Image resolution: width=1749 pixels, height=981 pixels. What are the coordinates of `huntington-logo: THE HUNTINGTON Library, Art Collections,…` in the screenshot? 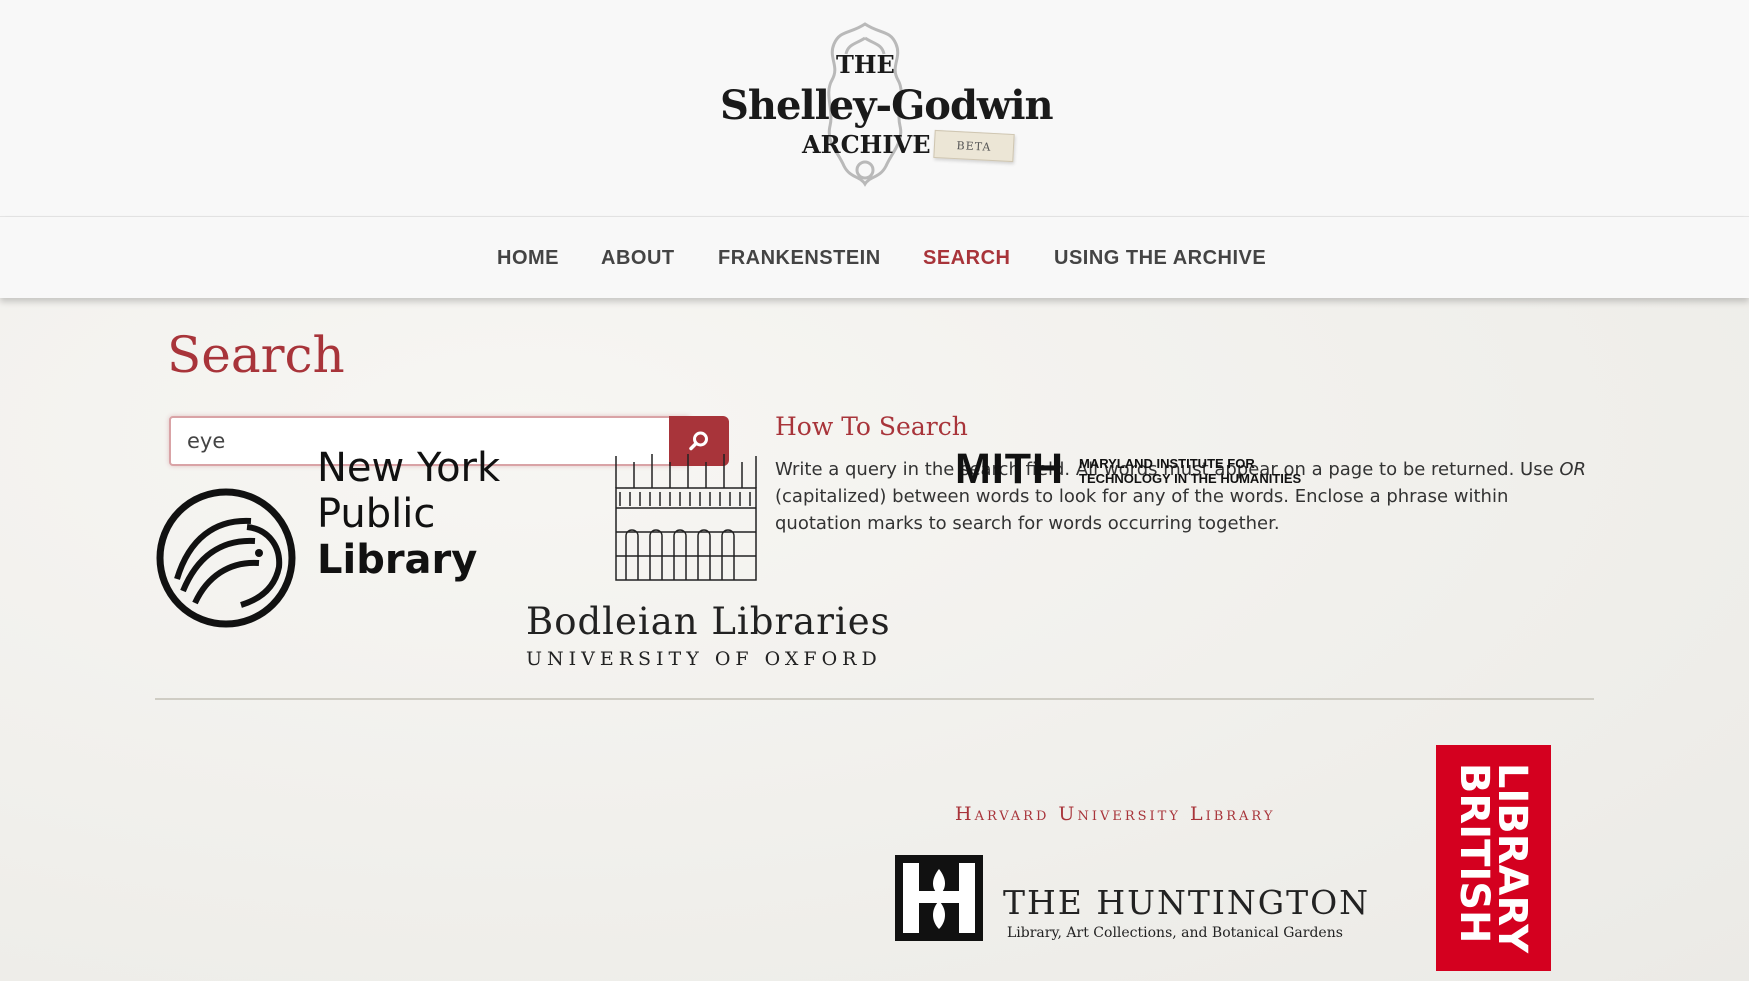 It's located at (1131, 903).